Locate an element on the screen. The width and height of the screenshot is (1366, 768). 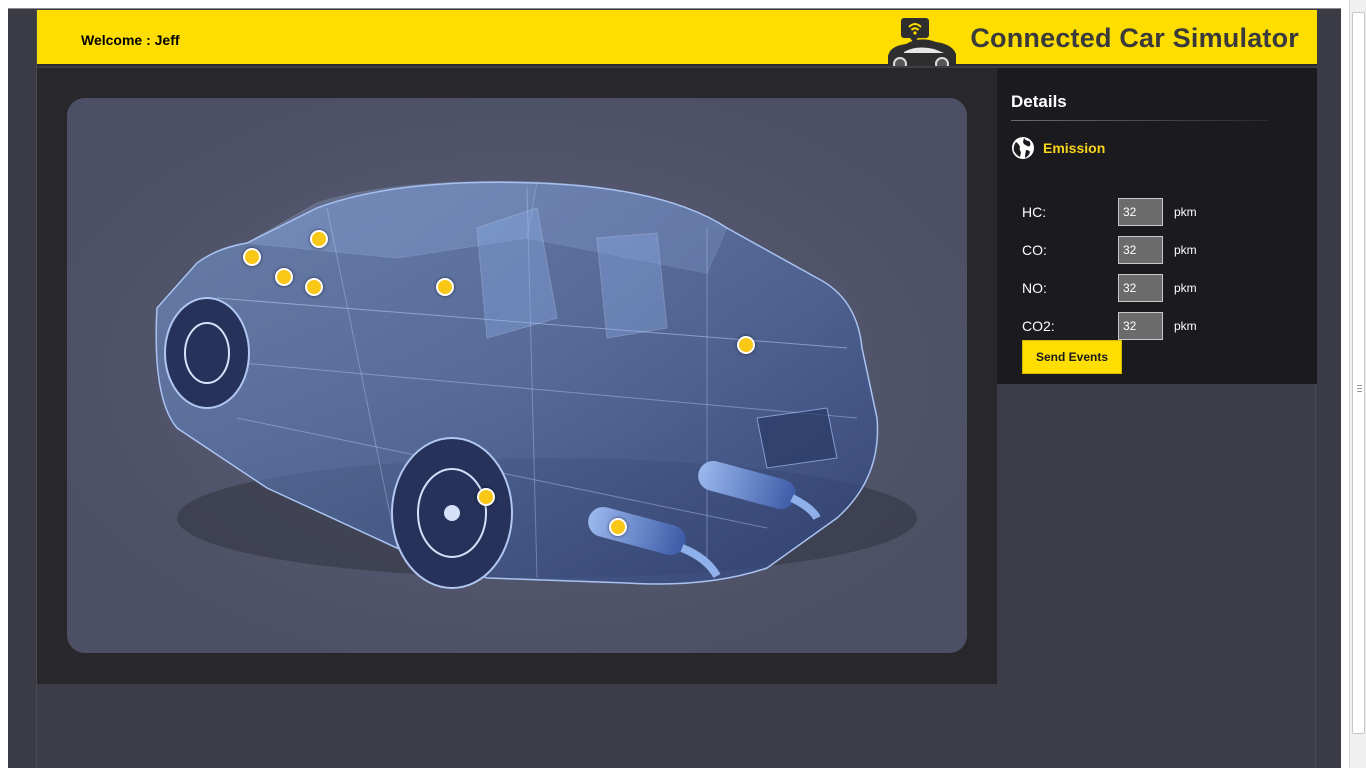
details-title: Details is located at coordinates (1039, 101).